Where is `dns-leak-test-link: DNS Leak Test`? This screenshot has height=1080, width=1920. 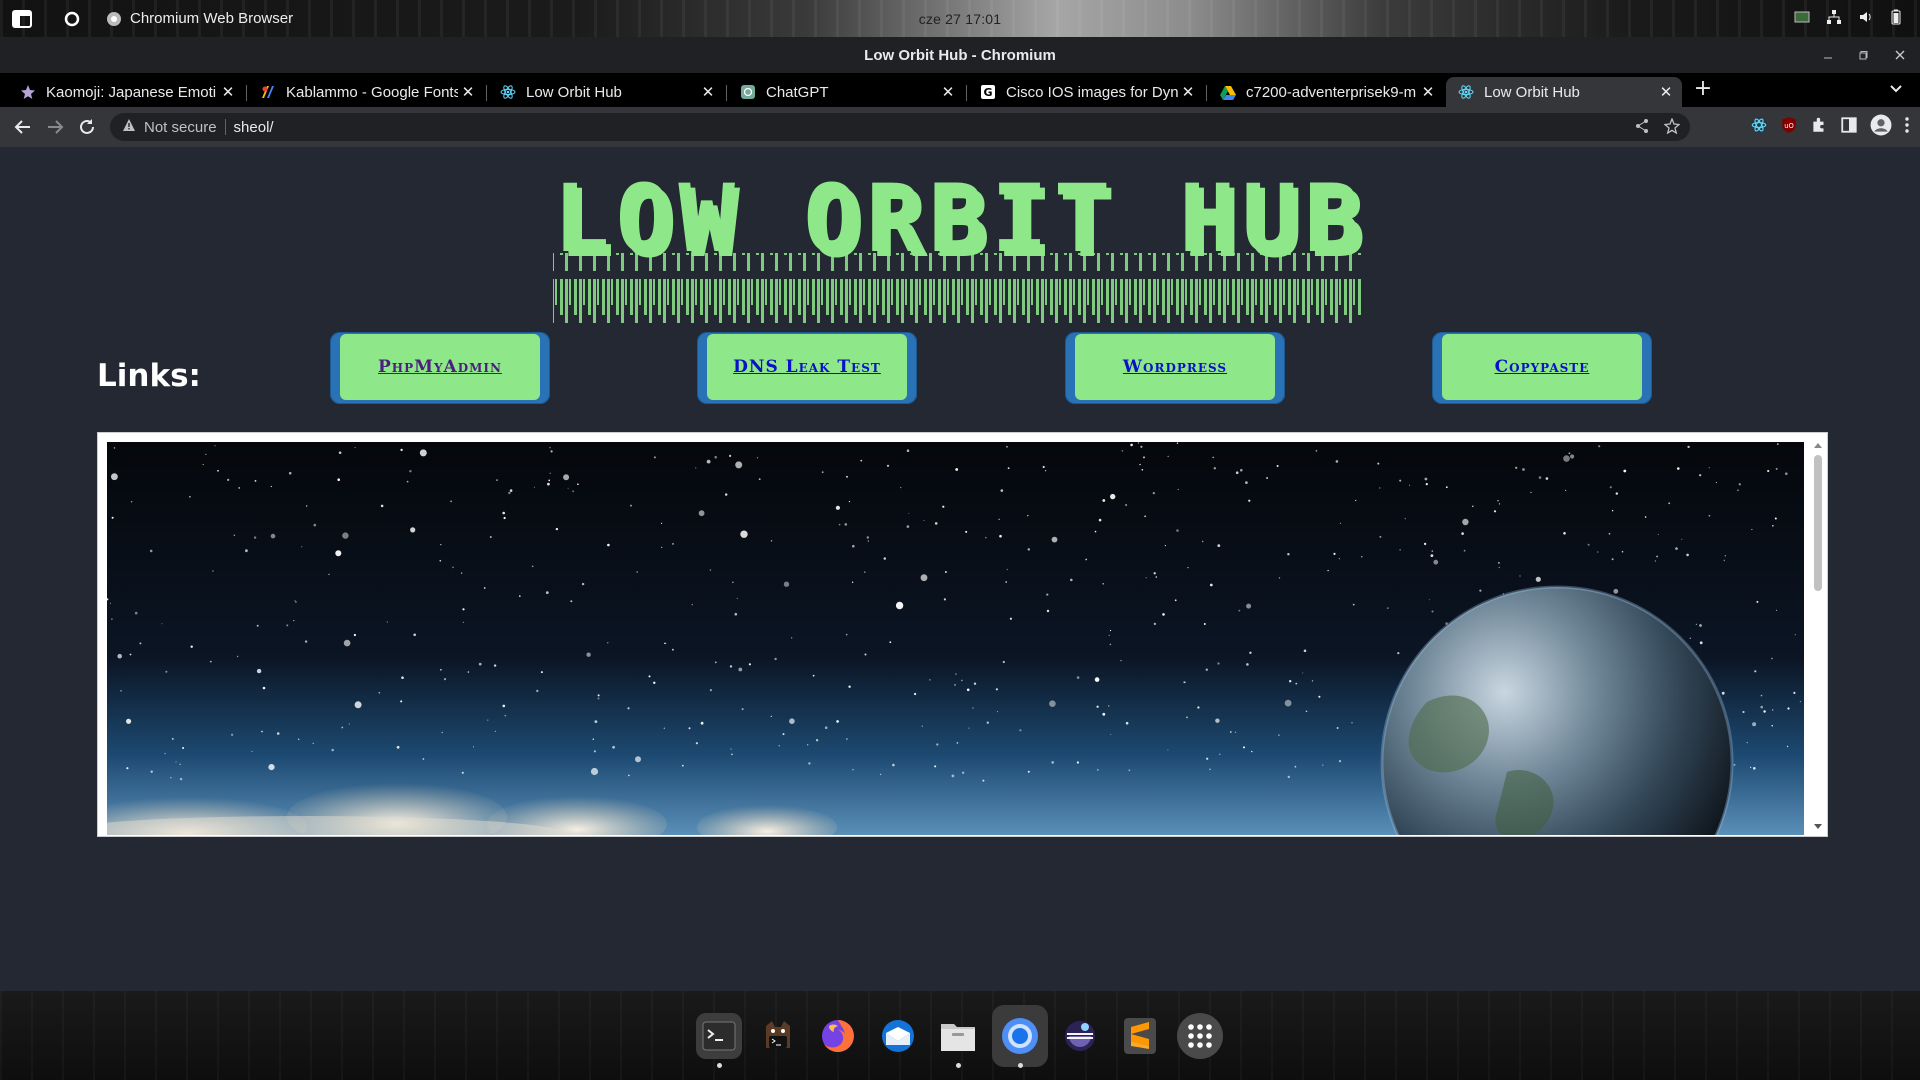
dns-leak-test-link: DNS Leak Test is located at coordinates (807, 367).